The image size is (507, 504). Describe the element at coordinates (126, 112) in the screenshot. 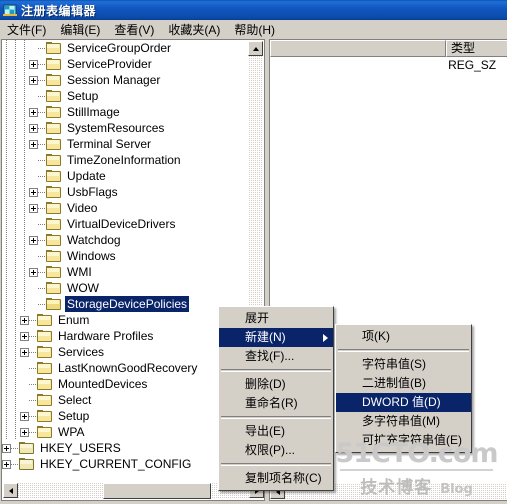

I see `tree-item: StillImage` at that location.